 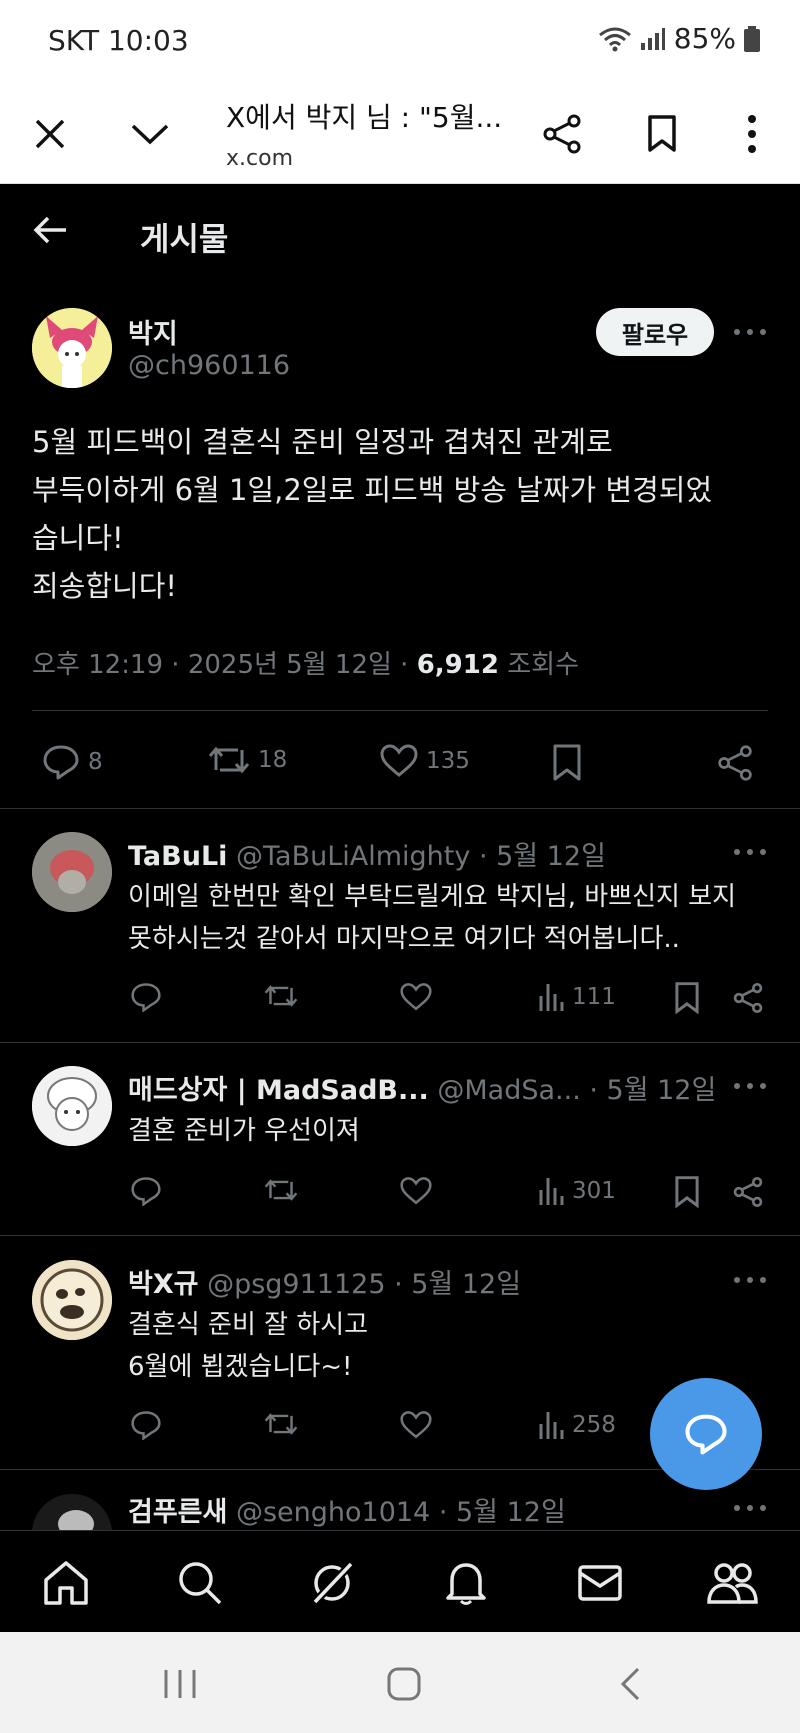 I want to click on nav-messages, so click(x=600, y=1583).